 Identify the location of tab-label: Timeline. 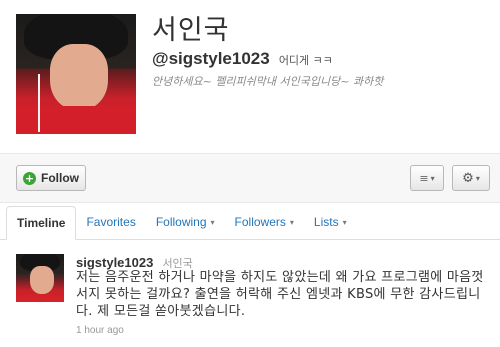
(41, 223).